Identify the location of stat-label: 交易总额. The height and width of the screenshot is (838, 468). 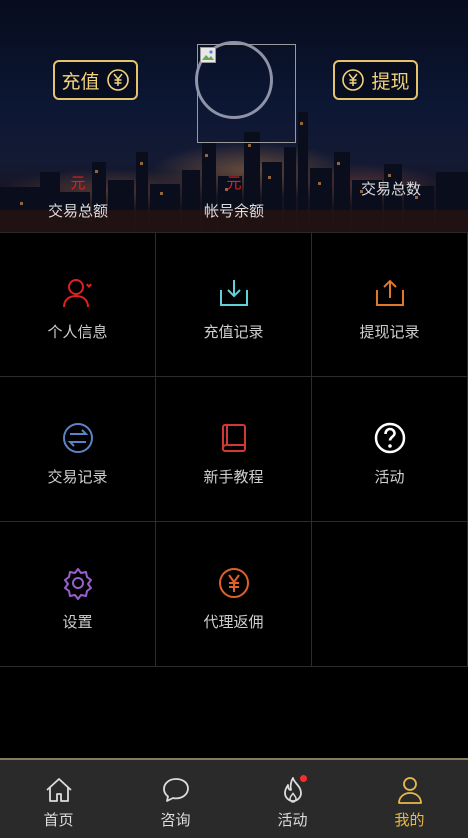
(77, 211).